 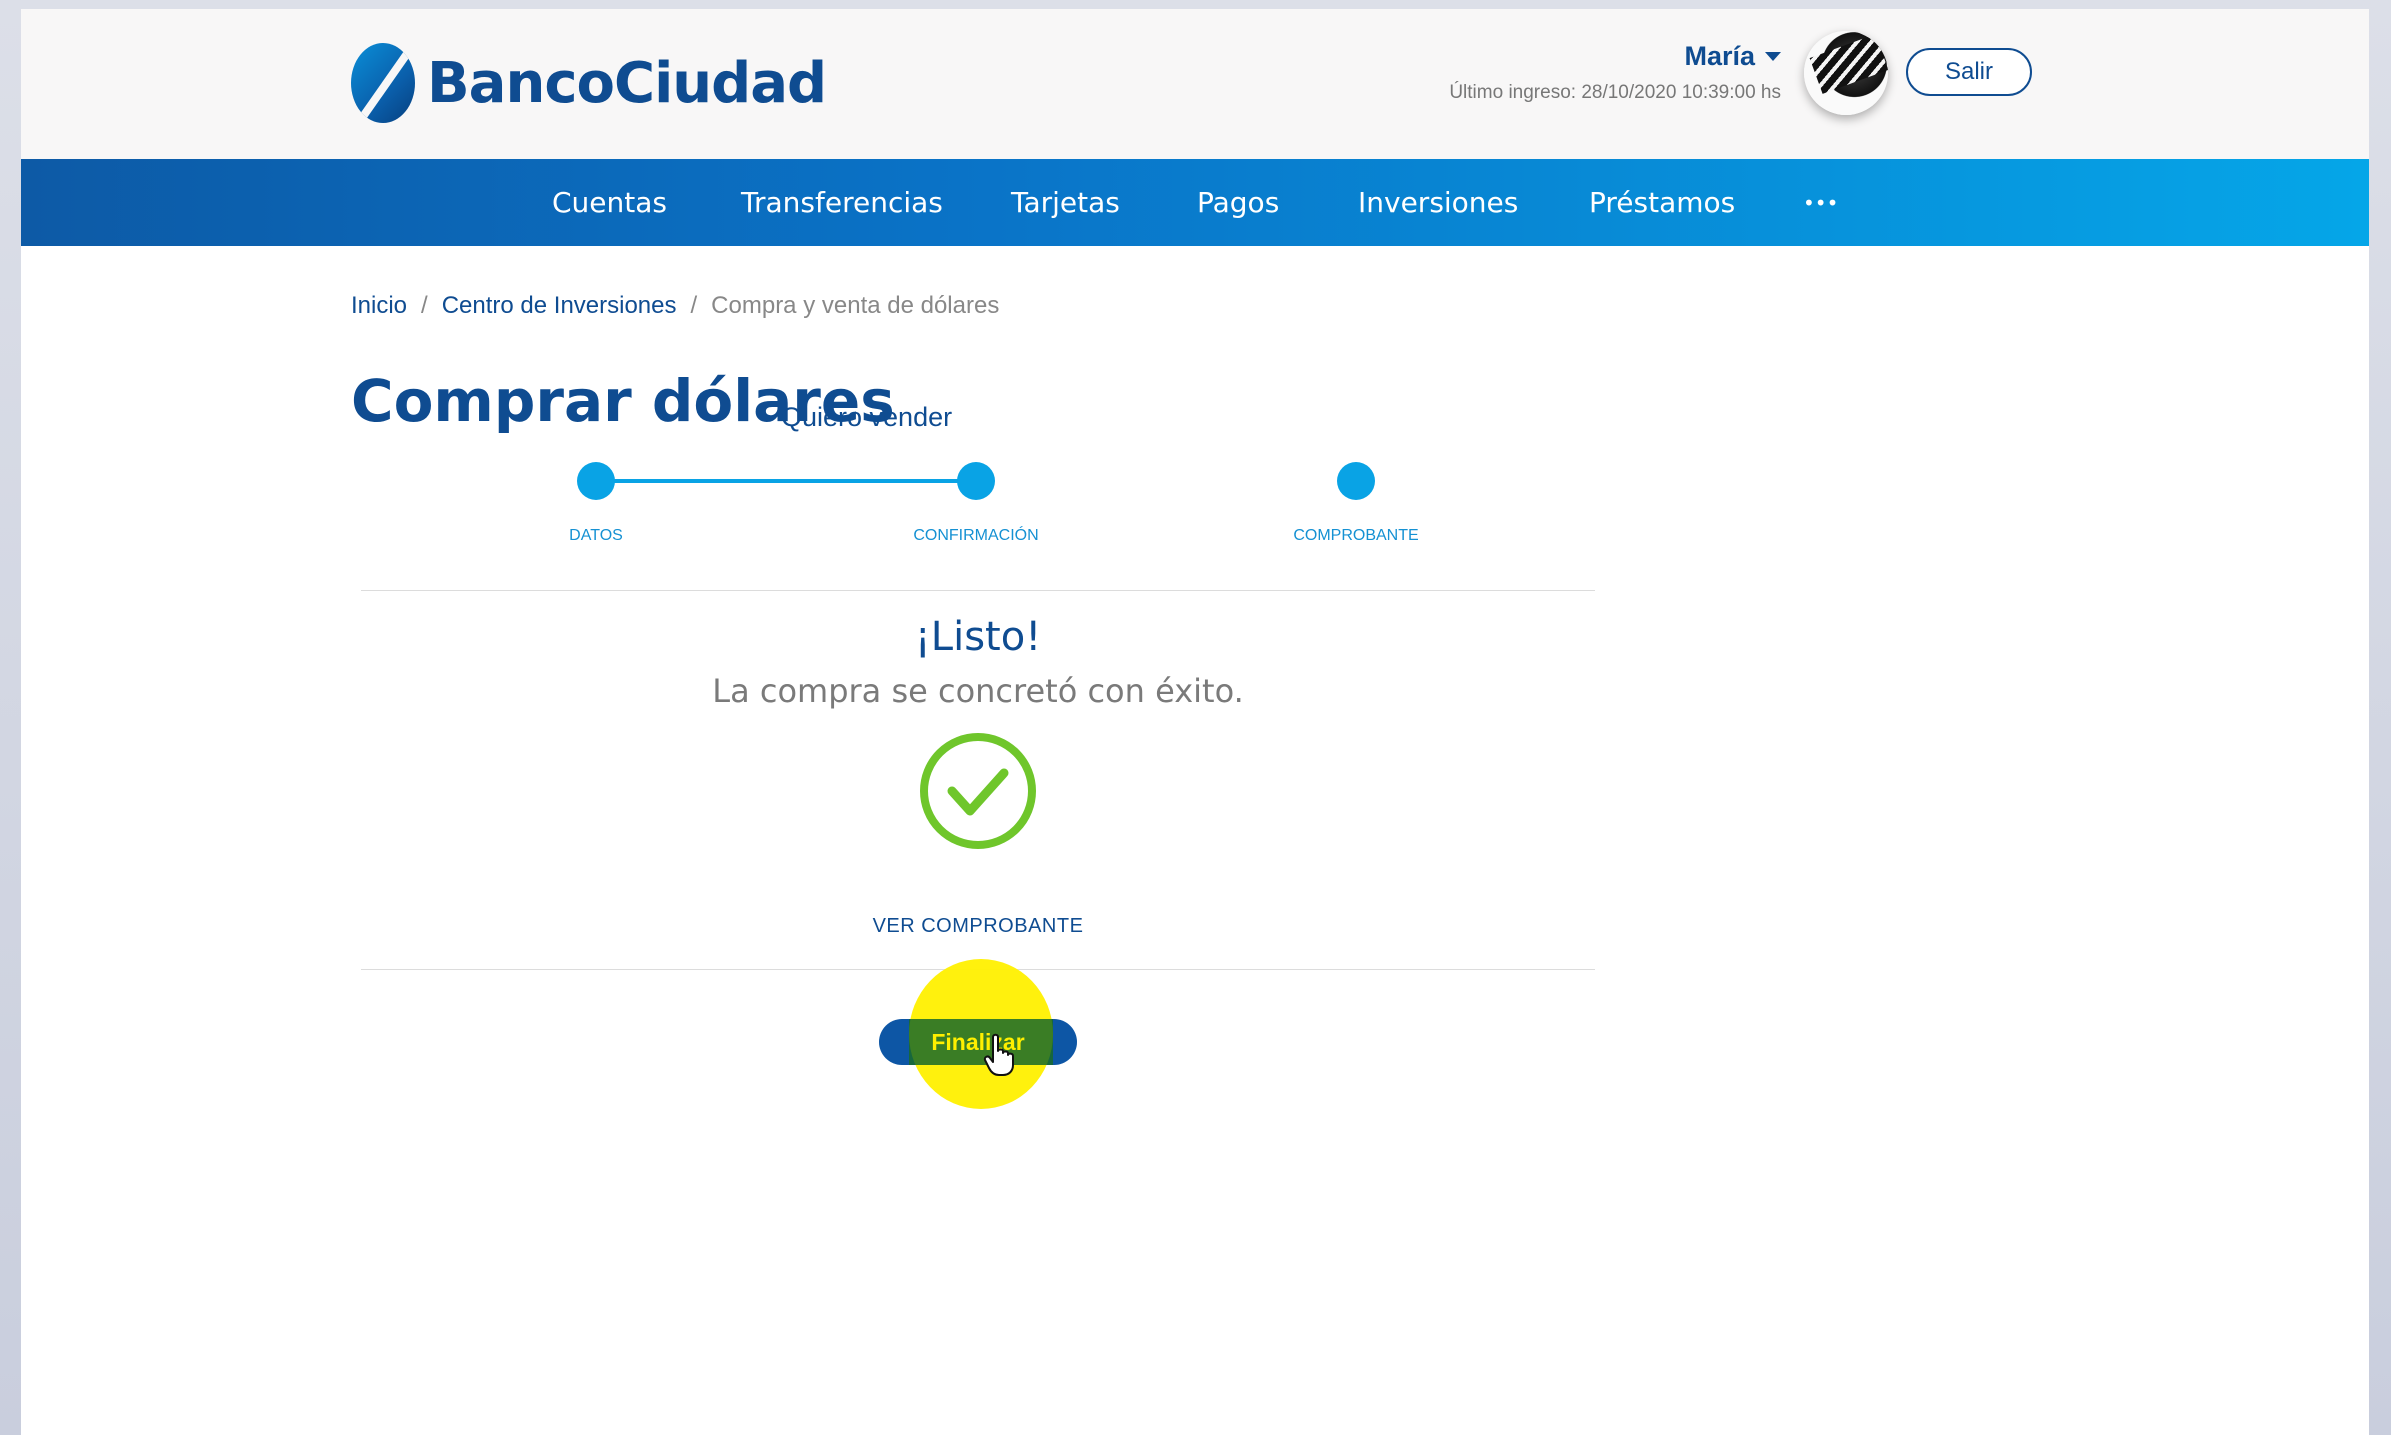 What do you see at coordinates (1846, 73) in the screenshot?
I see `avatar` at bounding box center [1846, 73].